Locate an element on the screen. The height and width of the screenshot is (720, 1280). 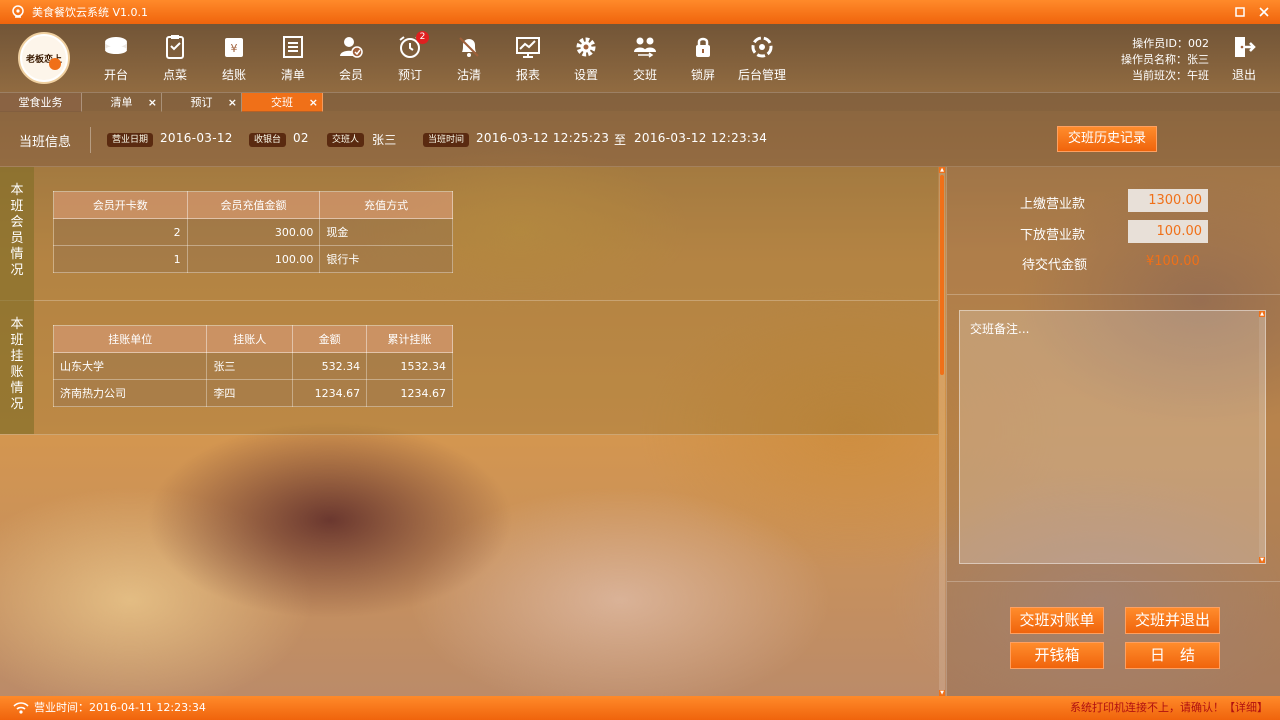
toolbar-list: 清单 is located at coordinates (293, 60).